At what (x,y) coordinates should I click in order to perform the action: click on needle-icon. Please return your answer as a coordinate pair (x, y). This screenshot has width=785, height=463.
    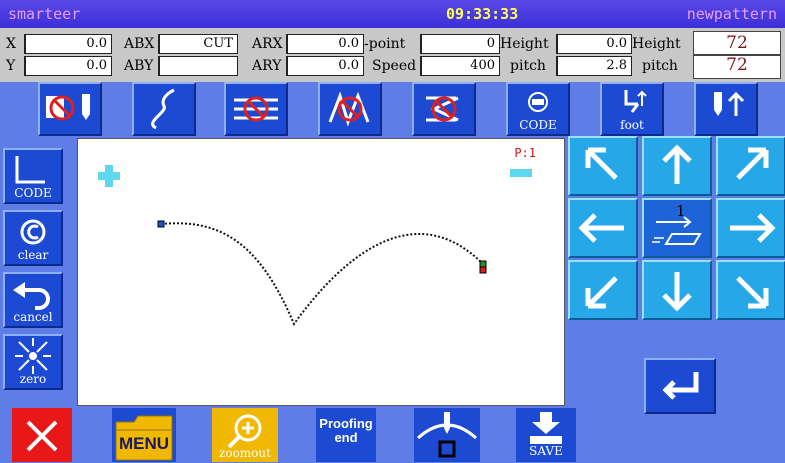
    Looking at the image, I should click on (447, 435).